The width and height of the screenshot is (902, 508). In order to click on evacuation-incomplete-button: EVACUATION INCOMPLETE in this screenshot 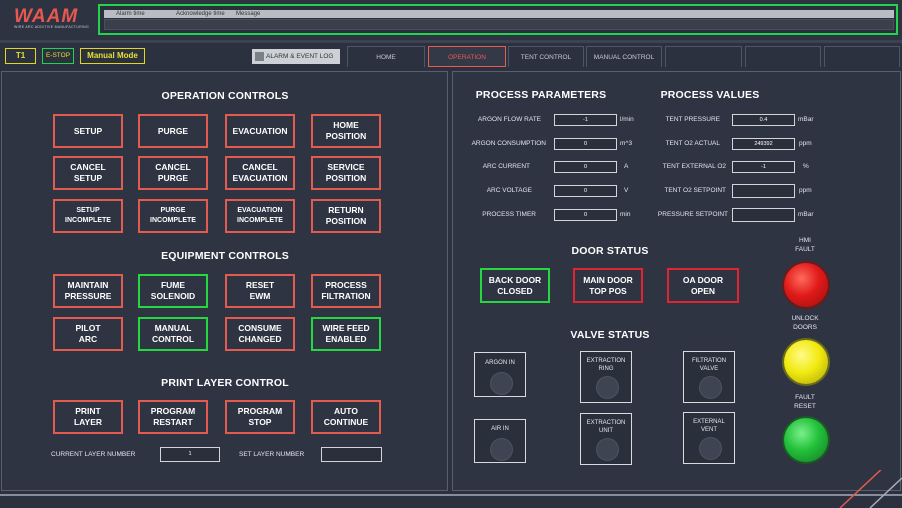, I will do `click(260, 216)`.